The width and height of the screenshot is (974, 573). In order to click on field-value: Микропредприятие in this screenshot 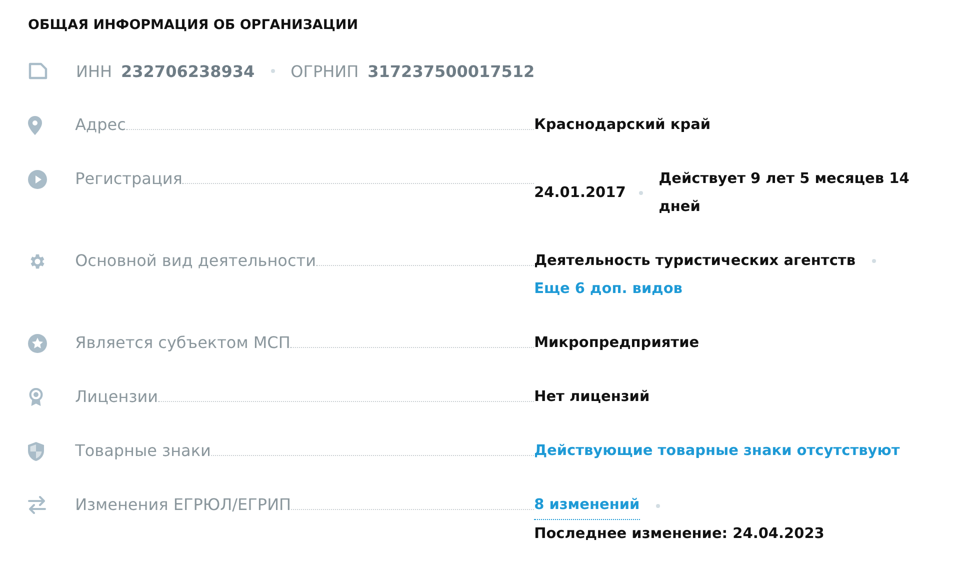, I will do `click(617, 343)`.